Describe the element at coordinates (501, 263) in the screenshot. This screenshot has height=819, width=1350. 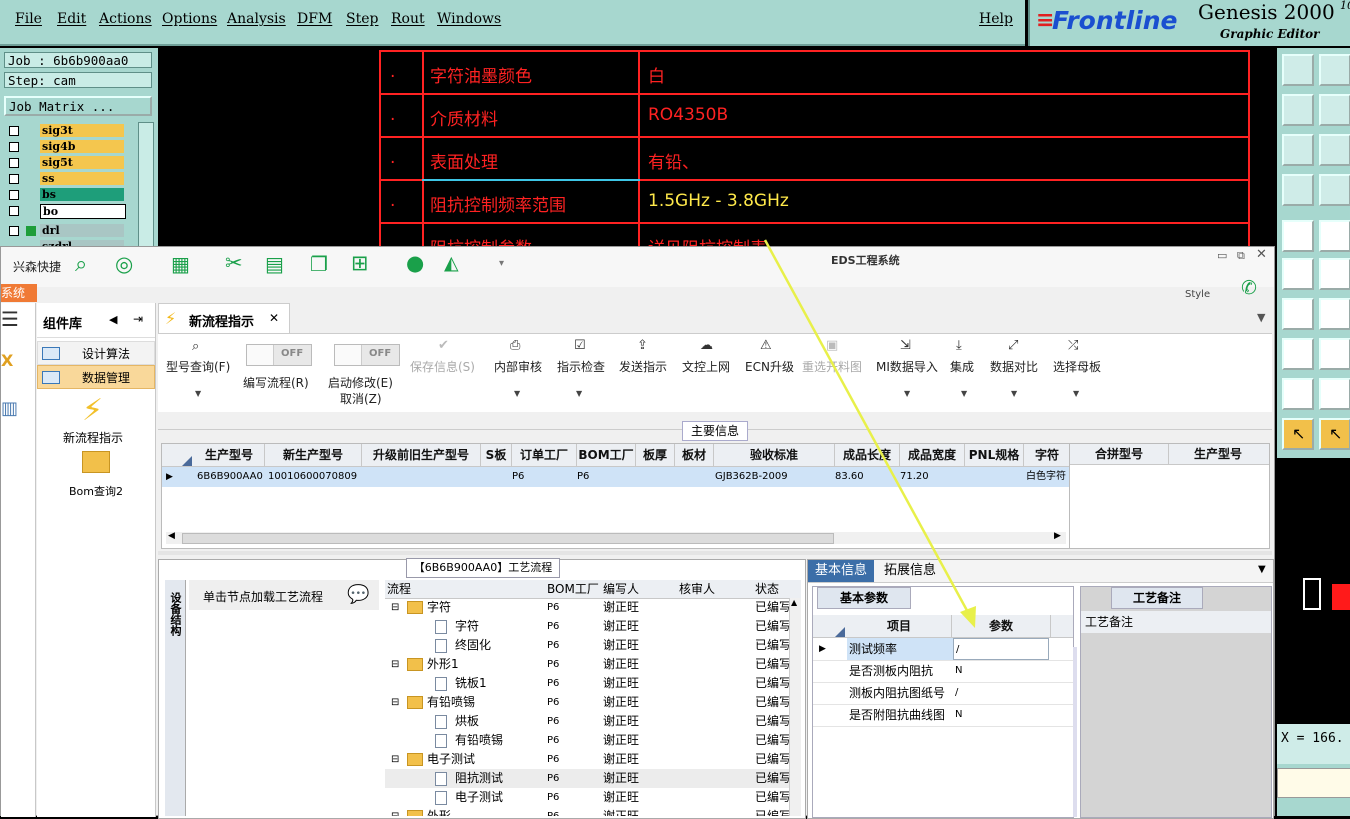
I see `customize-icon: ▾` at that location.